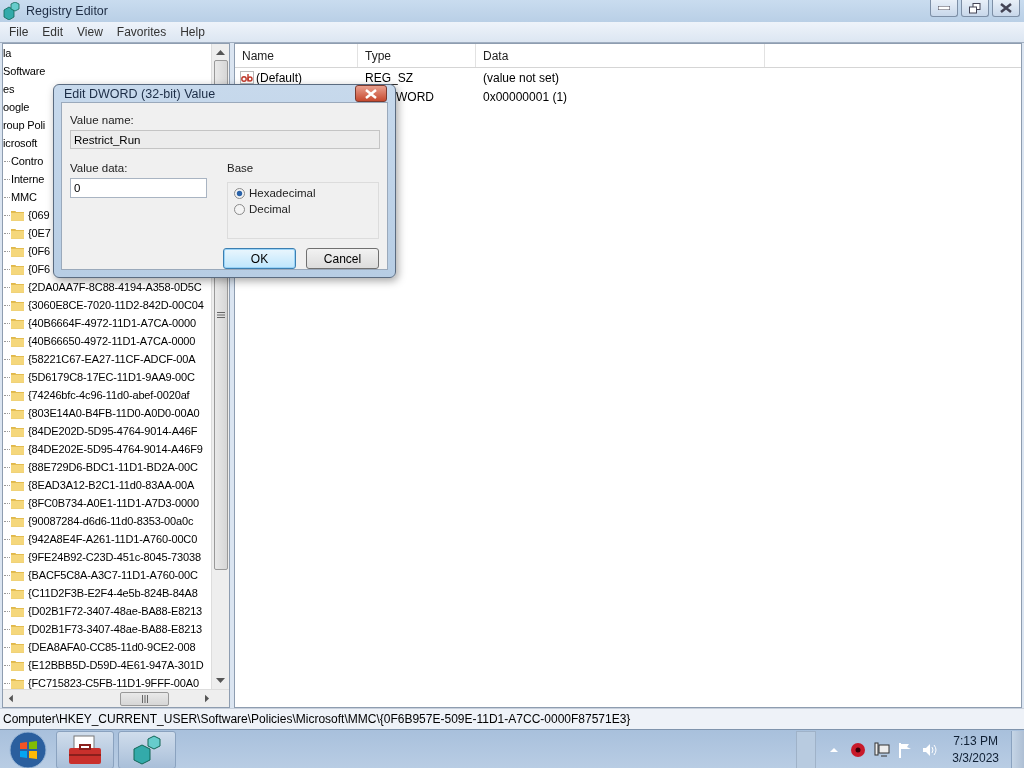 The image size is (1024, 768). I want to click on tree-item: Interne, so click(28, 179).